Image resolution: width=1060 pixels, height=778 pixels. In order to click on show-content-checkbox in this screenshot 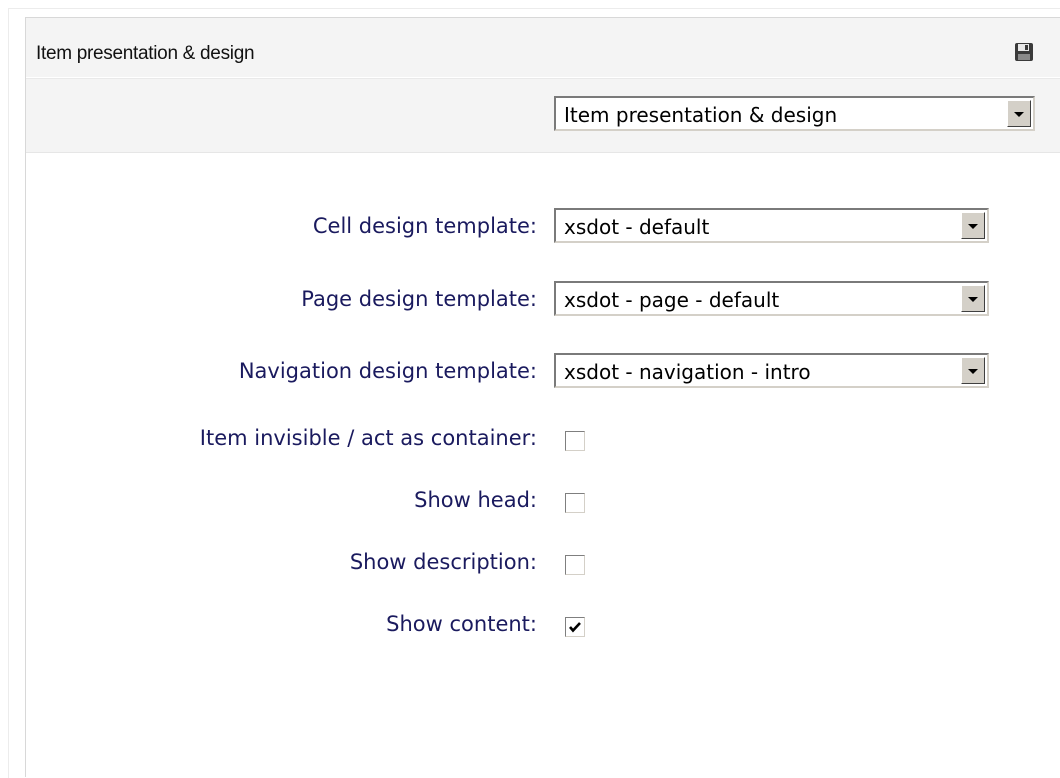, I will do `click(575, 627)`.